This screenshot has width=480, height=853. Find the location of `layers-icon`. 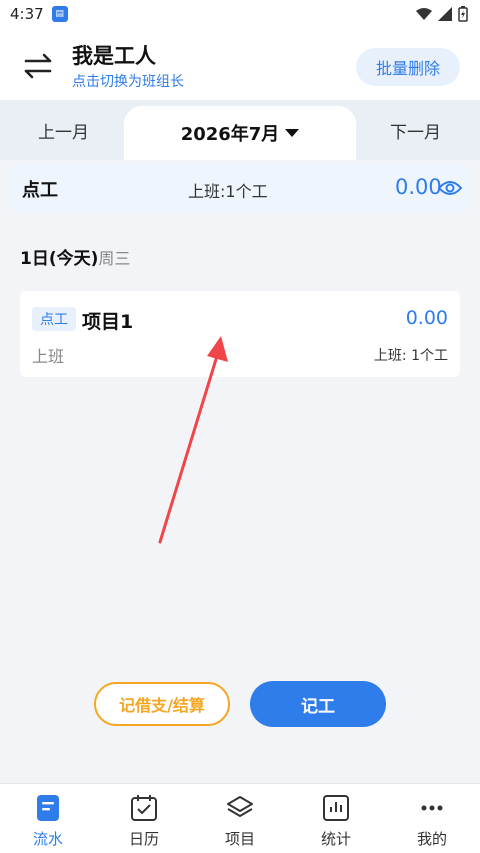

layers-icon is located at coordinates (240, 806).